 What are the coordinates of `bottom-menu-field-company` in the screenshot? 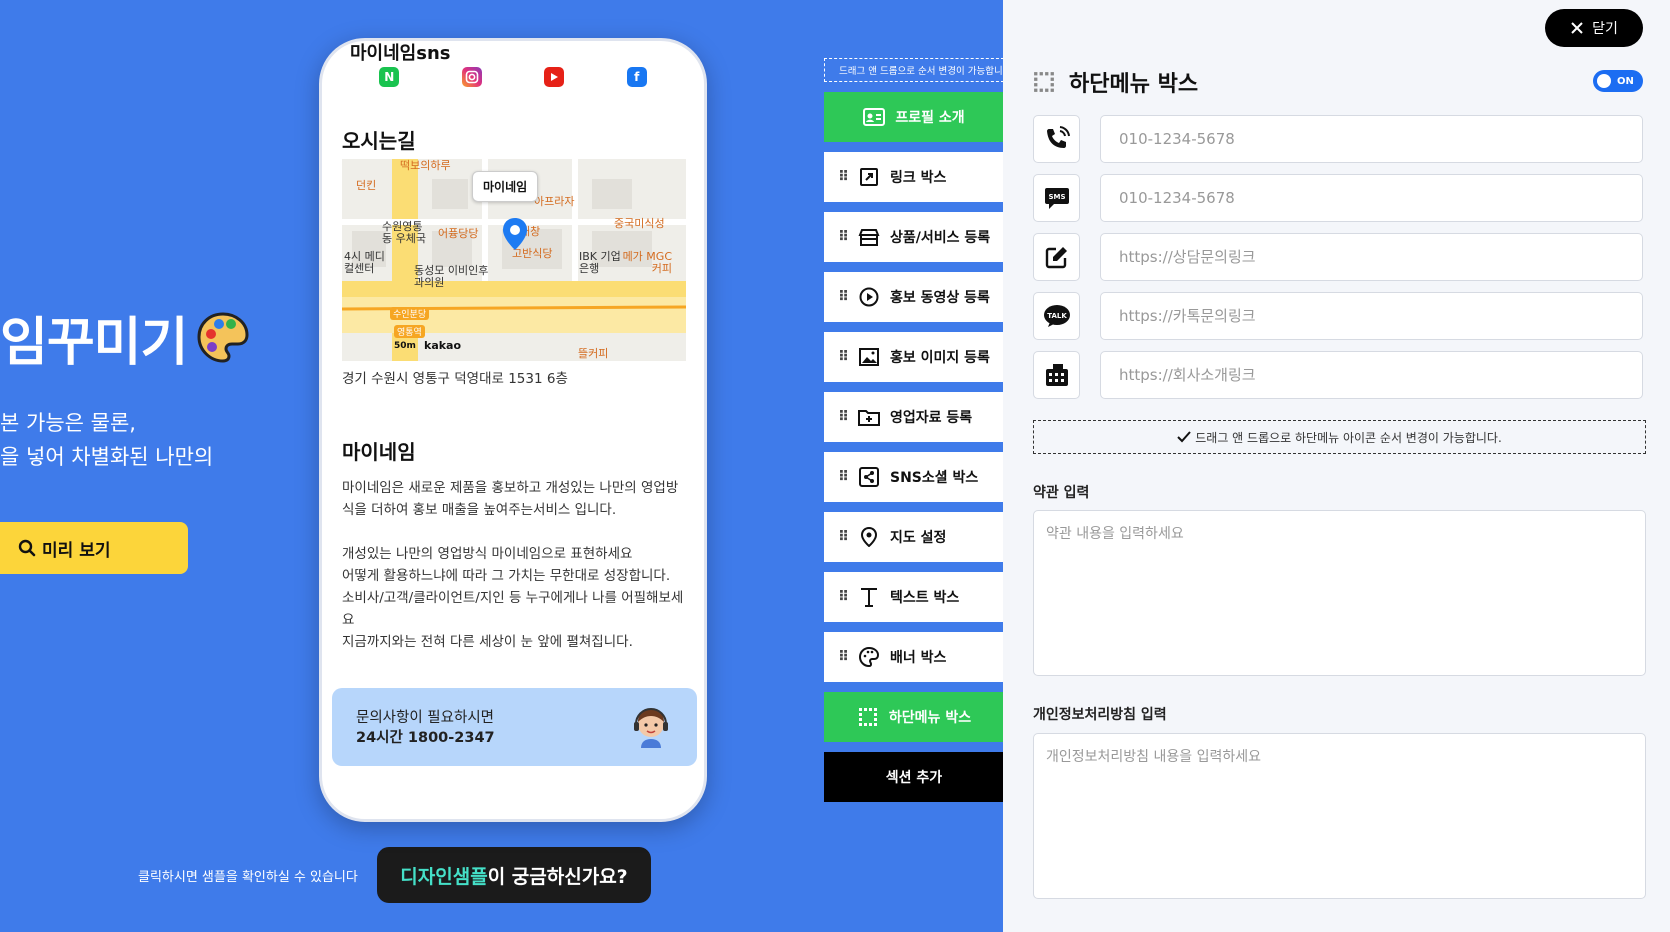 It's located at (1338, 375).